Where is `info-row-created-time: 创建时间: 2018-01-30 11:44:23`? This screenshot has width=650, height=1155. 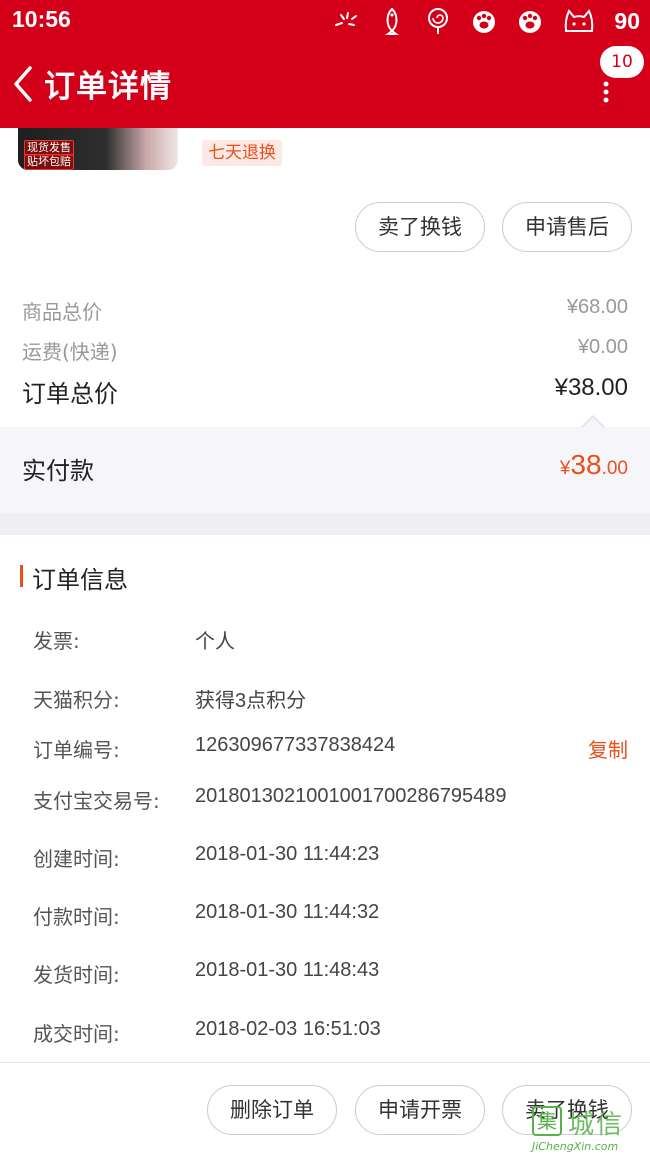 info-row-created-time: 创建时间: 2018-01-30 11:44:23 is located at coordinates (325, 858).